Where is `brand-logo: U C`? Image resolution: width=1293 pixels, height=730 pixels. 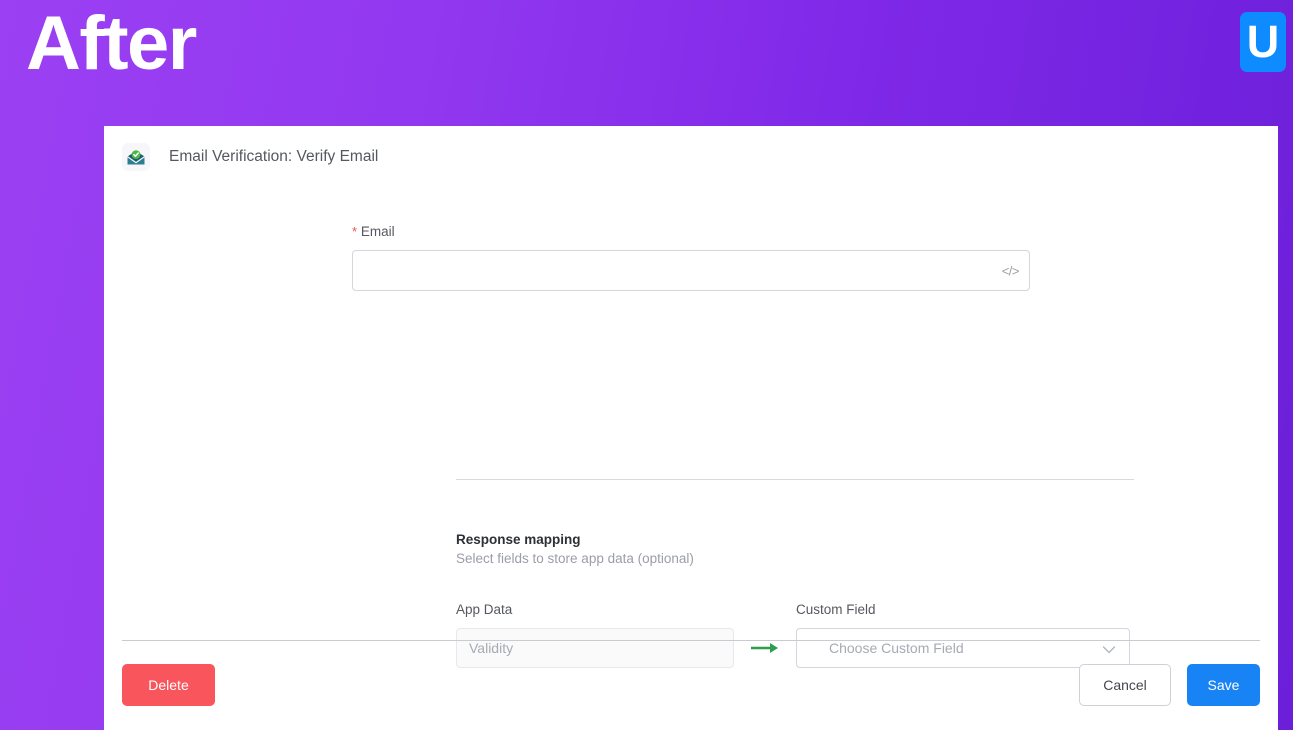 brand-logo: U C is located at coordinates (1266, 42).